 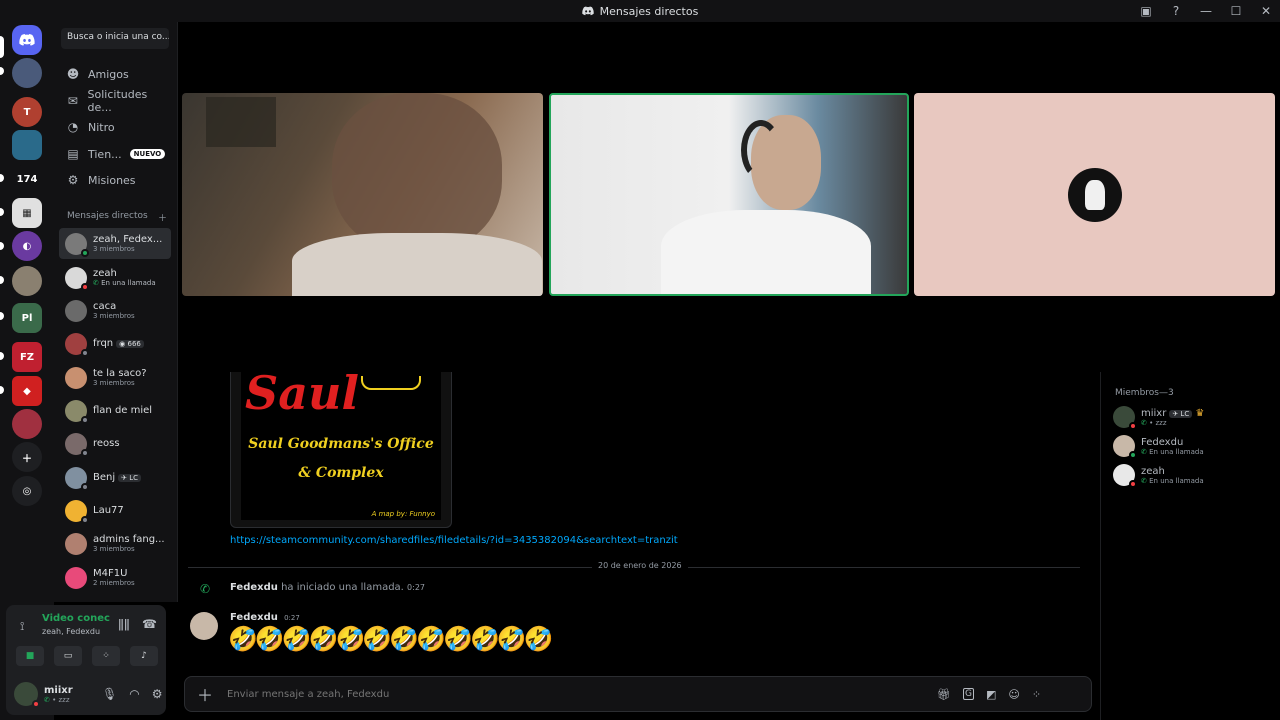 I want to click on dm-name: zeah, so click(x=105, y=273).